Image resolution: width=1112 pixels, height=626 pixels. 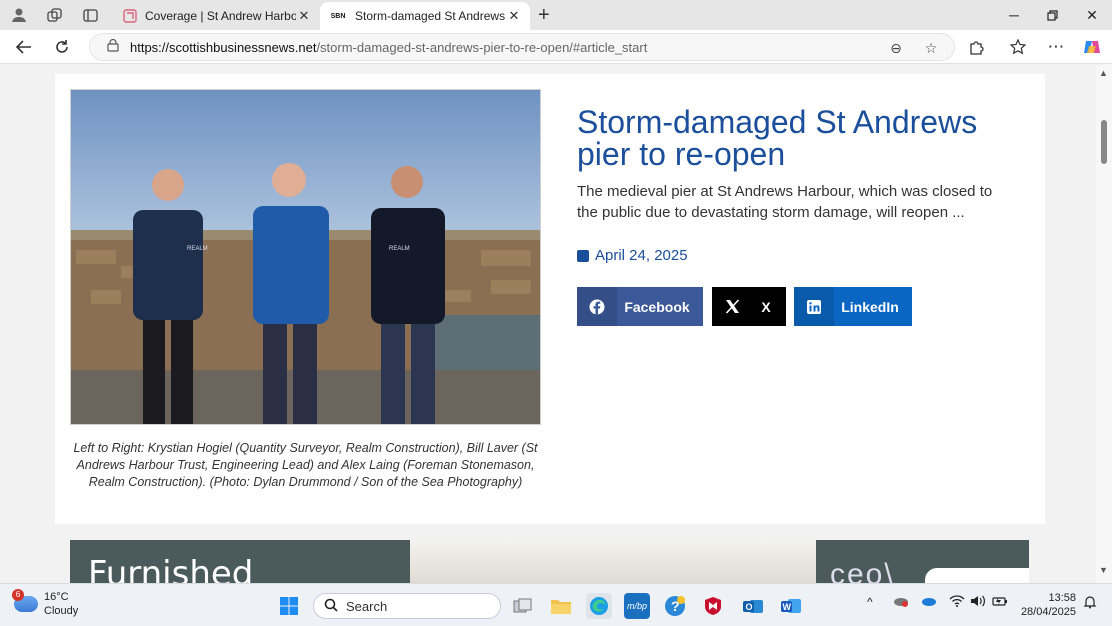 What do you see at coordinates (675, 606) in the screenshot?
I see `help-icon: ?` at bounding box center [675, 606].